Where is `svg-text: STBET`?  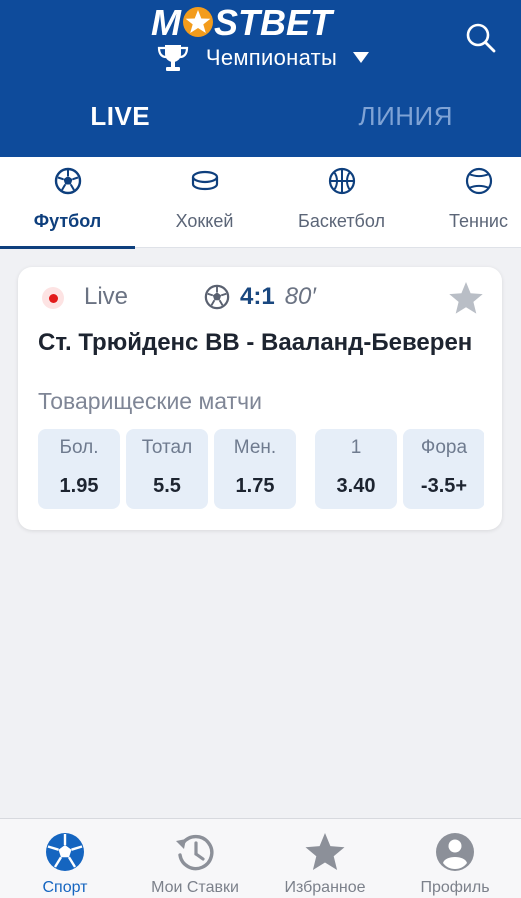 svg-text: STBET is located at coordinates (274, 22).